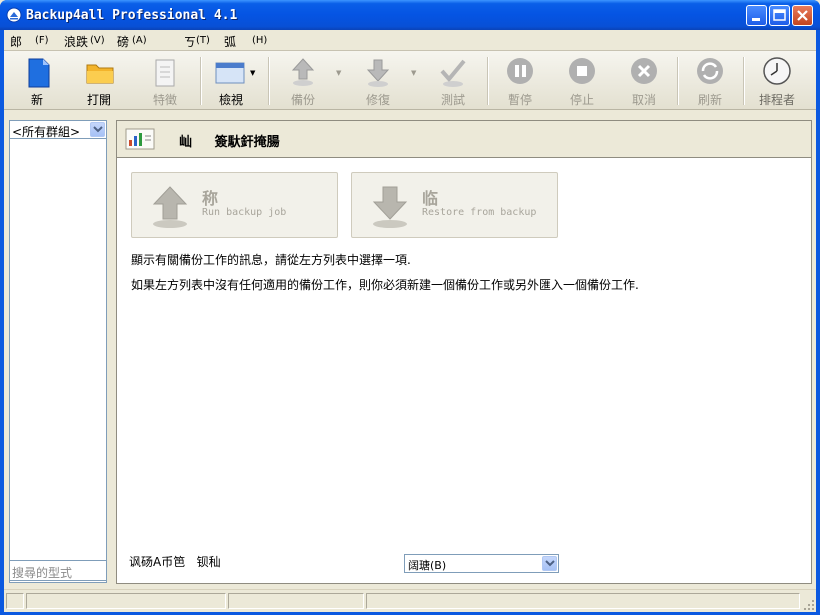  I want to click on menu-file-accel: (F), so click(42, 40).